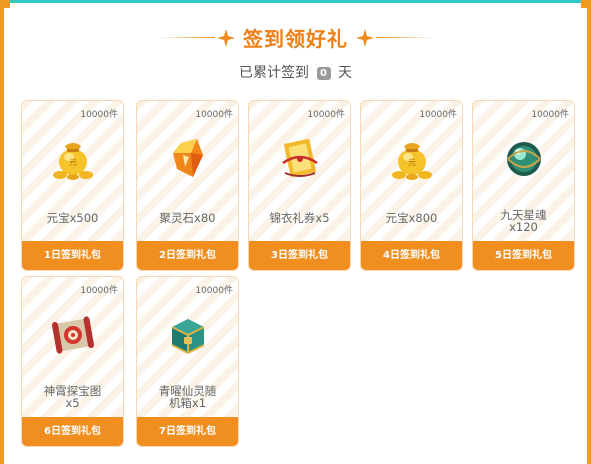 The width and height of the screenshot is (591, 464). Describe the element at coordinates (187, 431) in the screenshot. I see `claim-pack-button: 7日签到礼包` at that location.